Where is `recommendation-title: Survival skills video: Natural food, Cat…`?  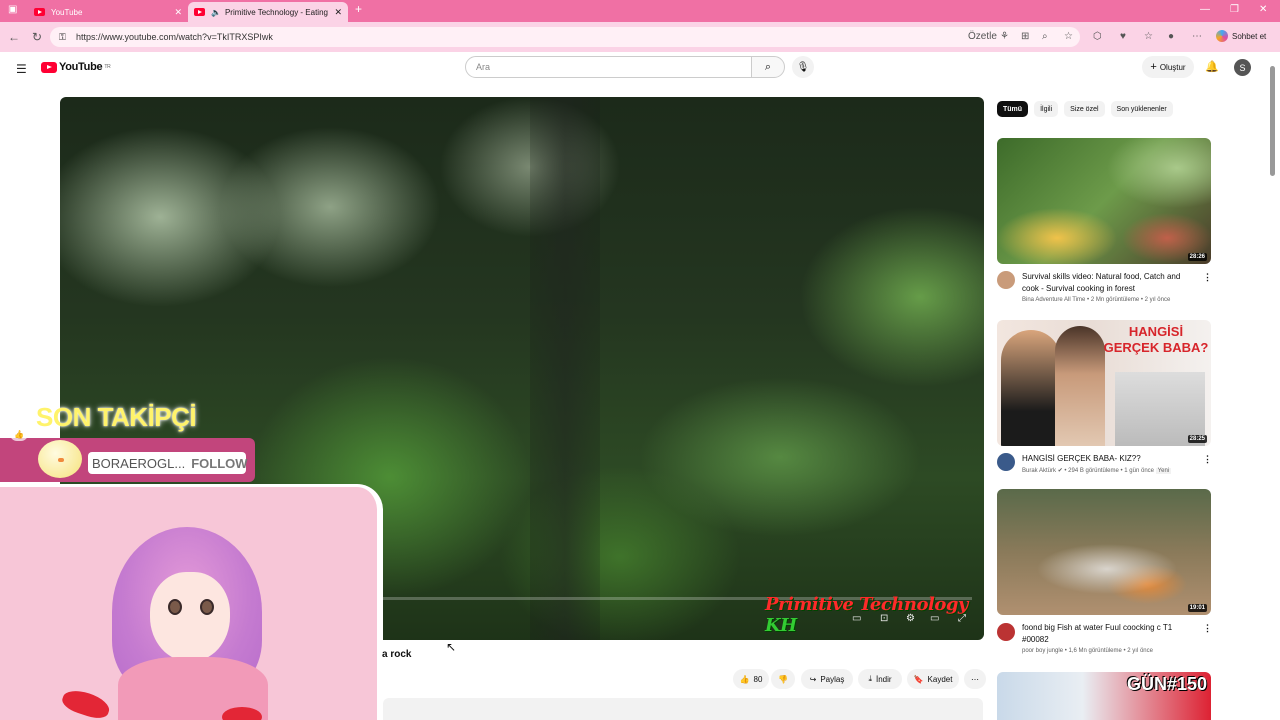 recommendation-title: Survival skills video: Natural food, Cat… is located at coordinates (1107, 283).